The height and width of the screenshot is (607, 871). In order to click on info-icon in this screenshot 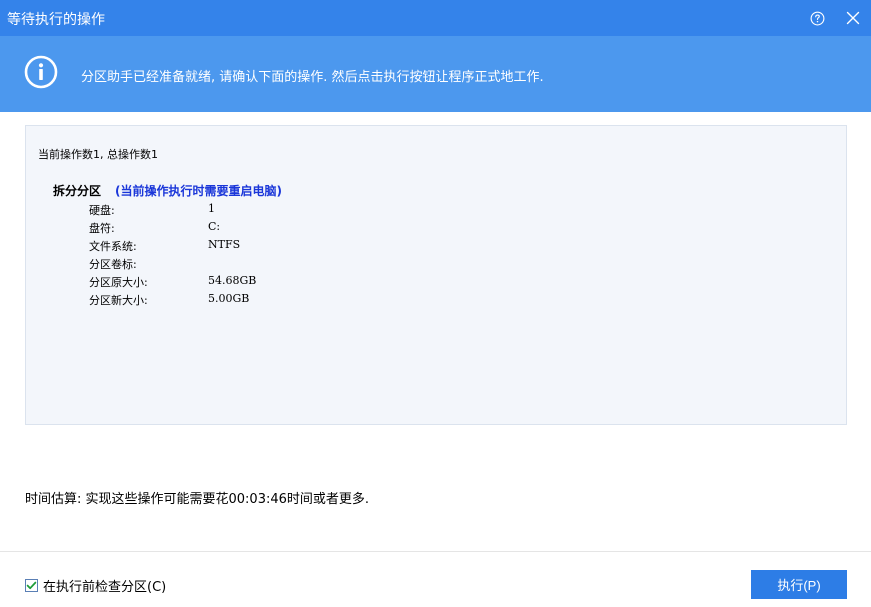, I will do `click(41, 72)`.